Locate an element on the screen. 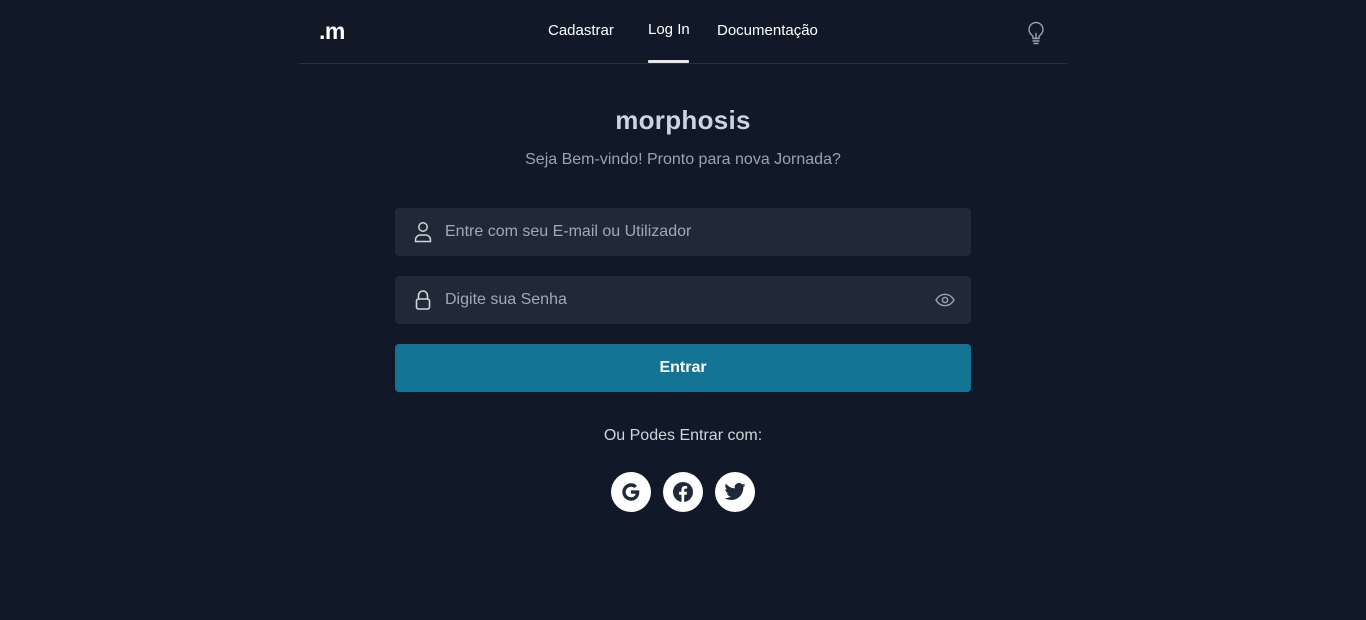  google-icon is located at coordinates (631, 492).